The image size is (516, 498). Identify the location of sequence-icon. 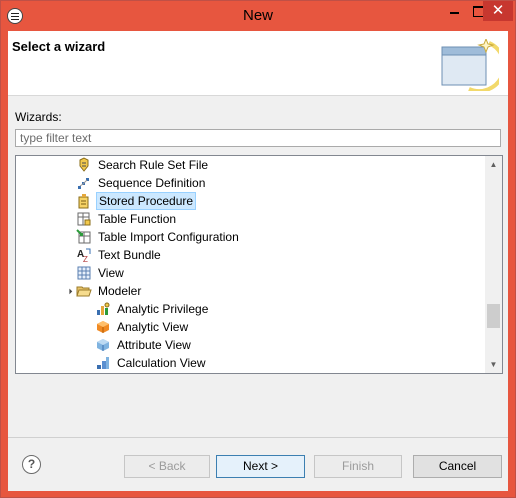
(83, 183).